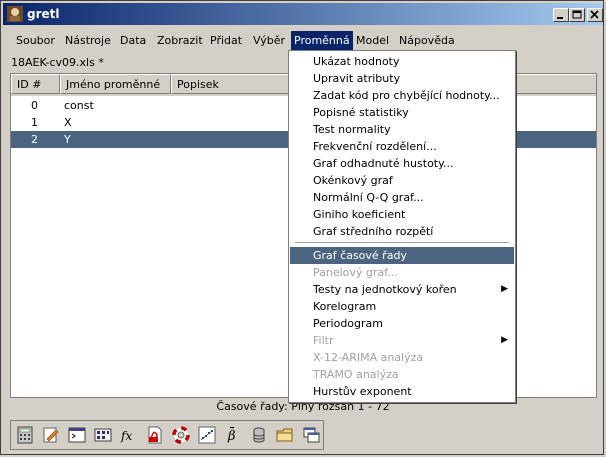  I want to click on scatter-plot-icon, so click(207, 435).